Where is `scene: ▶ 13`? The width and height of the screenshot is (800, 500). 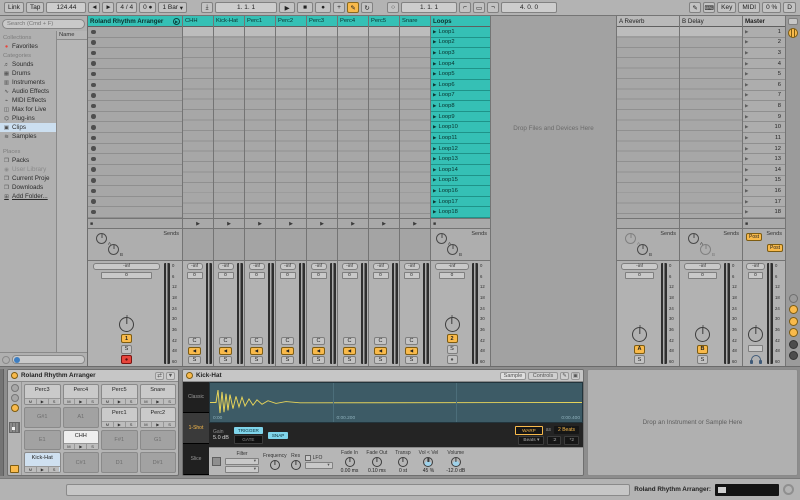
scene: ▶ 13 is located at coordinates (764, 159).